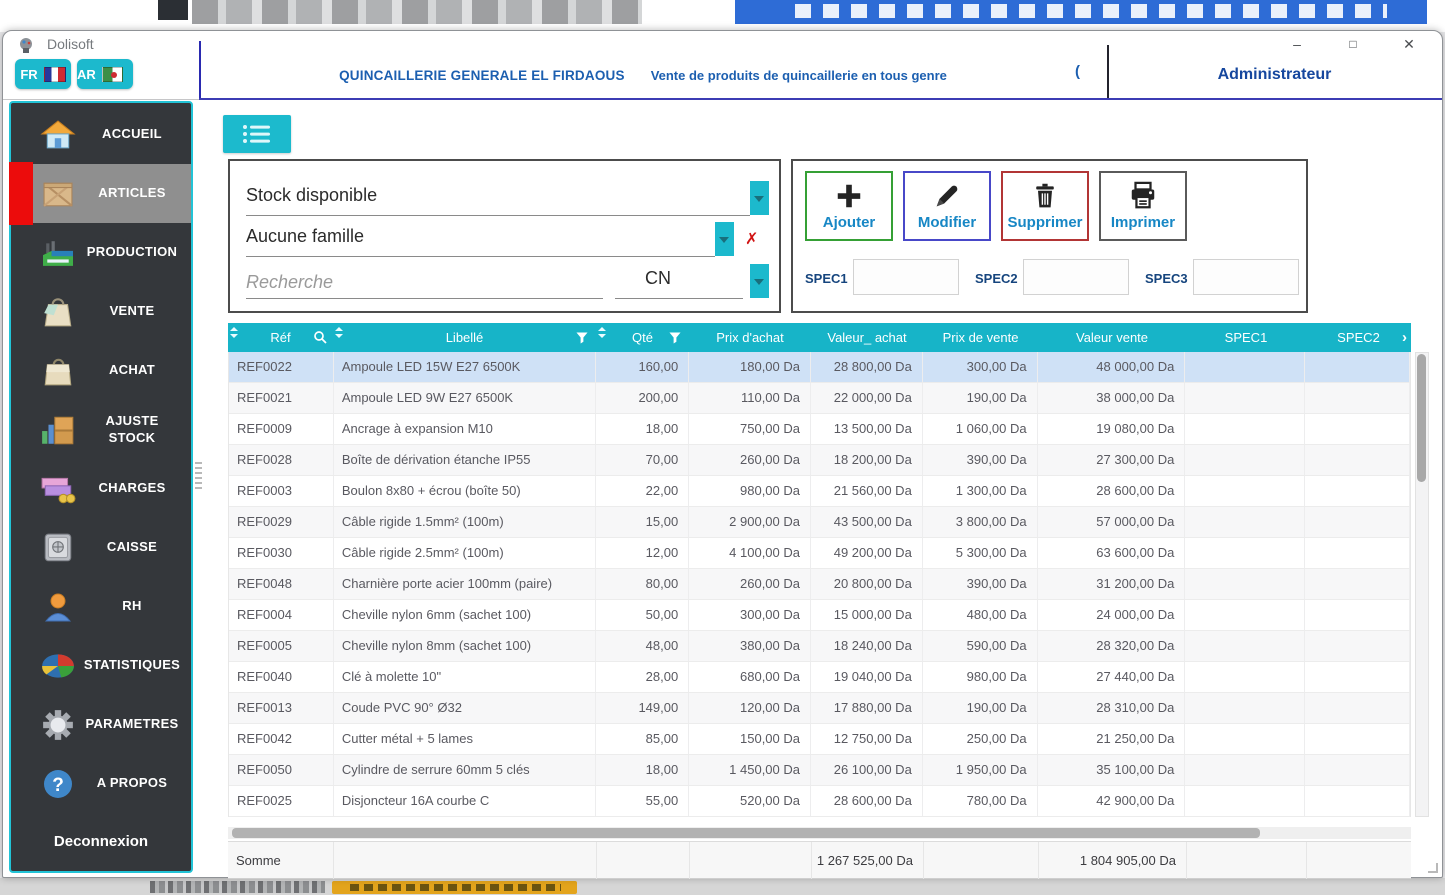 The image size is (1445, 895). I want to click on spec2-input, so click(1076, 277).